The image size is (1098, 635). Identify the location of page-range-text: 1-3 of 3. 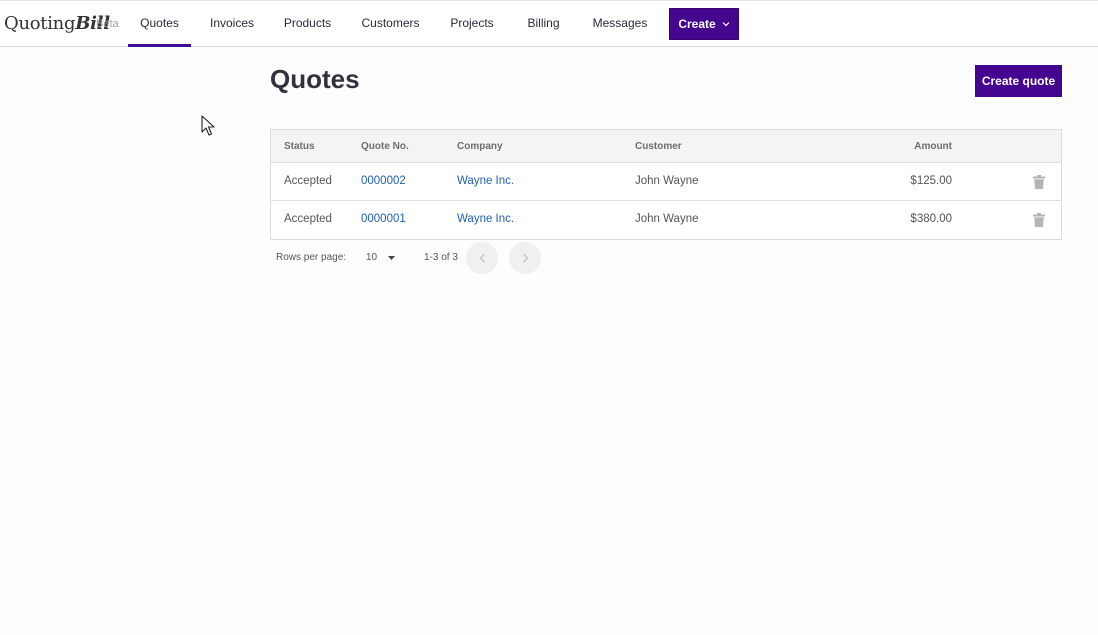
(441, 257).